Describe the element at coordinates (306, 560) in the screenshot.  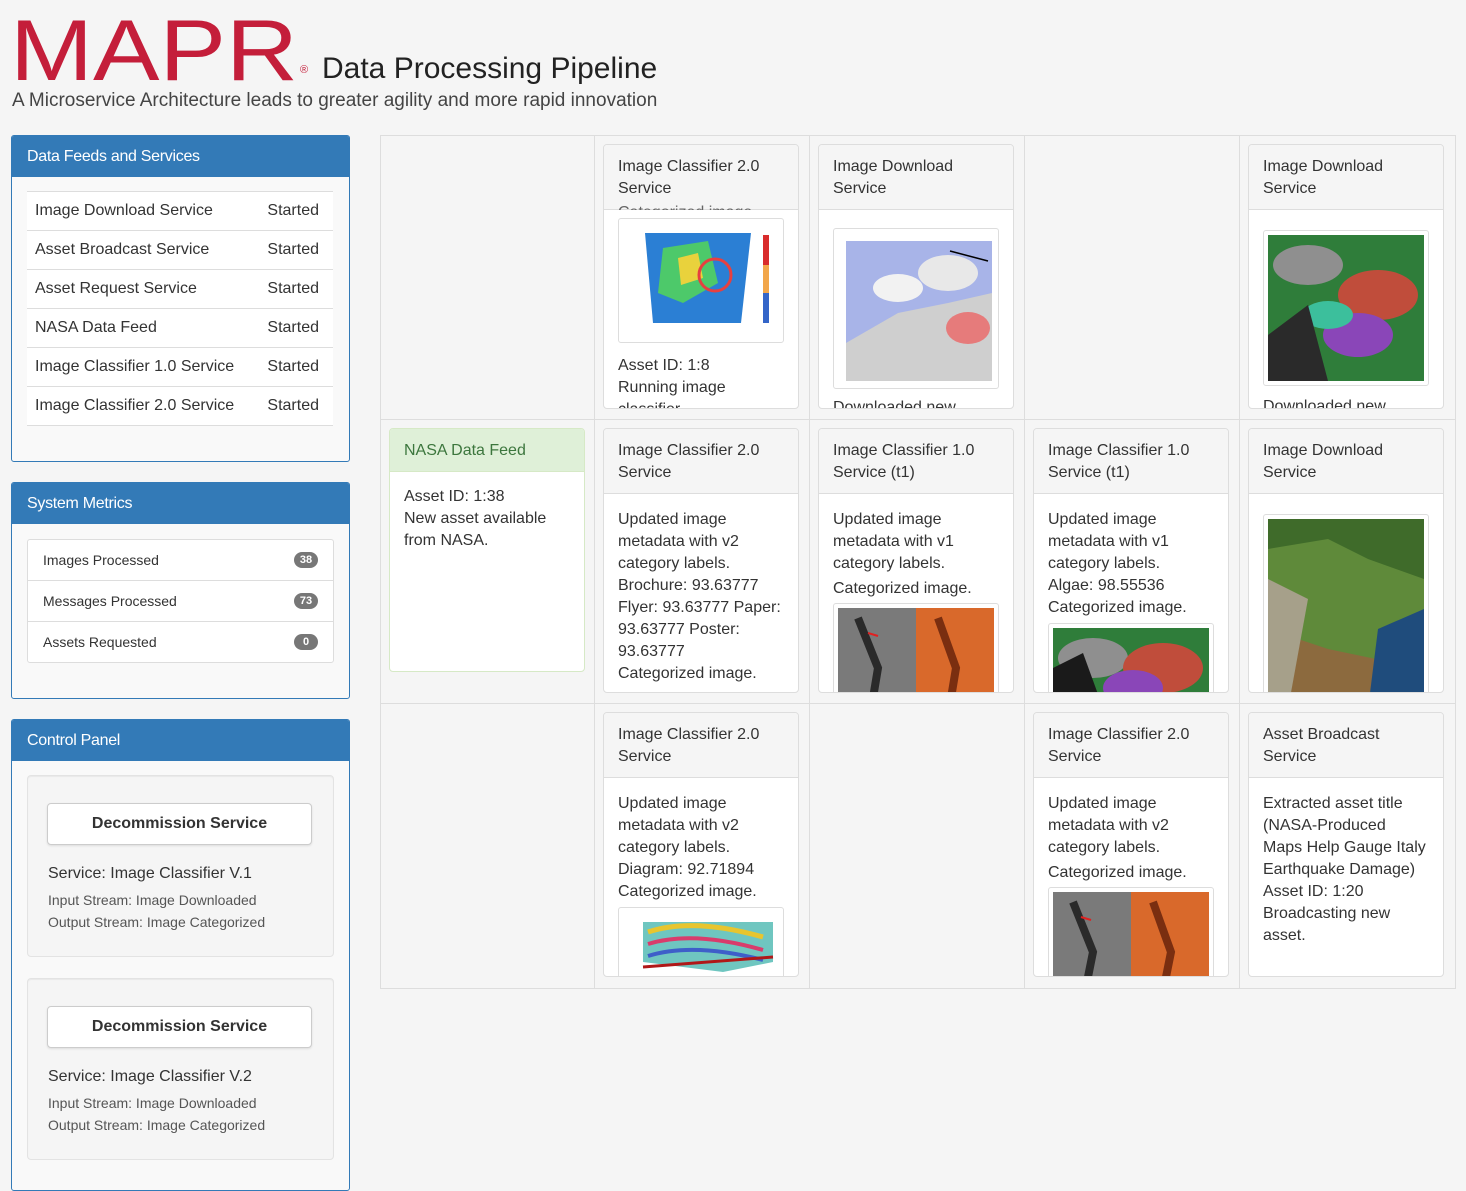
I see `metric-badge: 38` at that location.